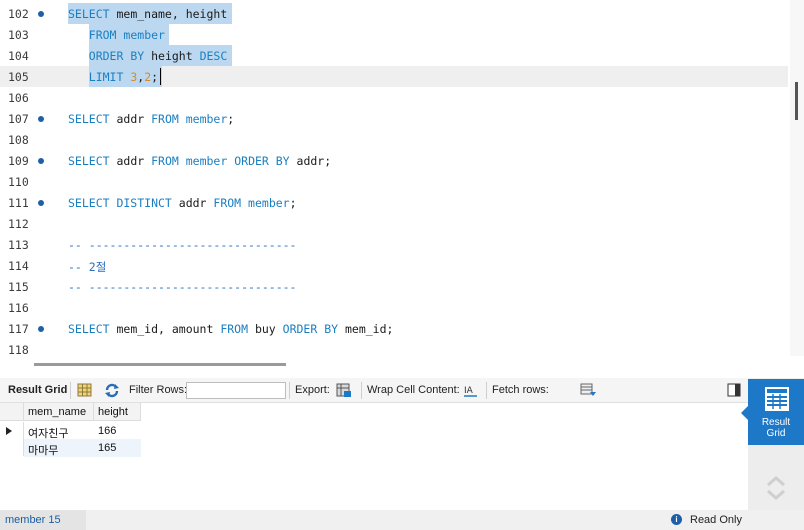 The height and width of the screenshot is (530, 804). Describe the element at coordinates (18, 287) in the screenshot. I see `line-number: 115` at that location.